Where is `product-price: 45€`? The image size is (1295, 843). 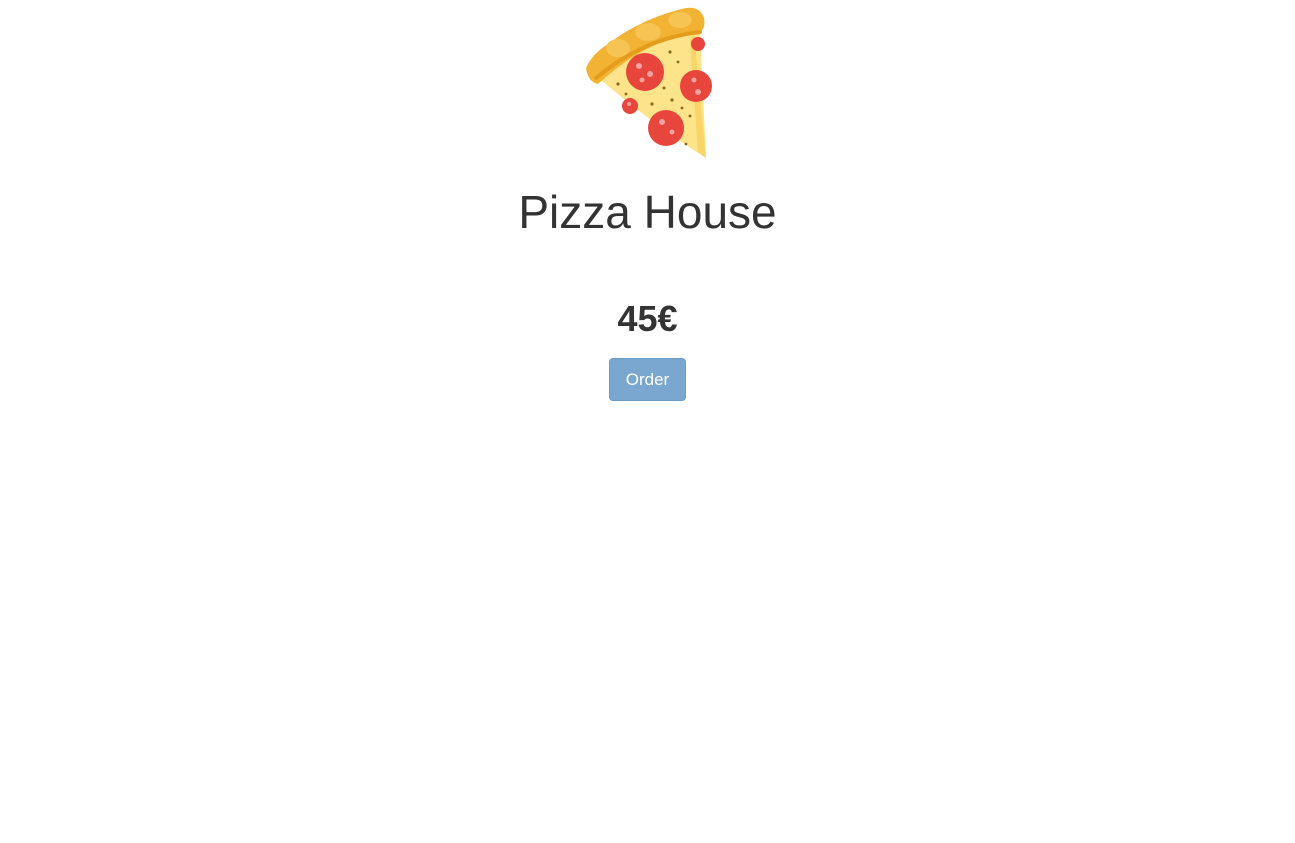
product-price: 45€ is located at coordinates (647, 318).